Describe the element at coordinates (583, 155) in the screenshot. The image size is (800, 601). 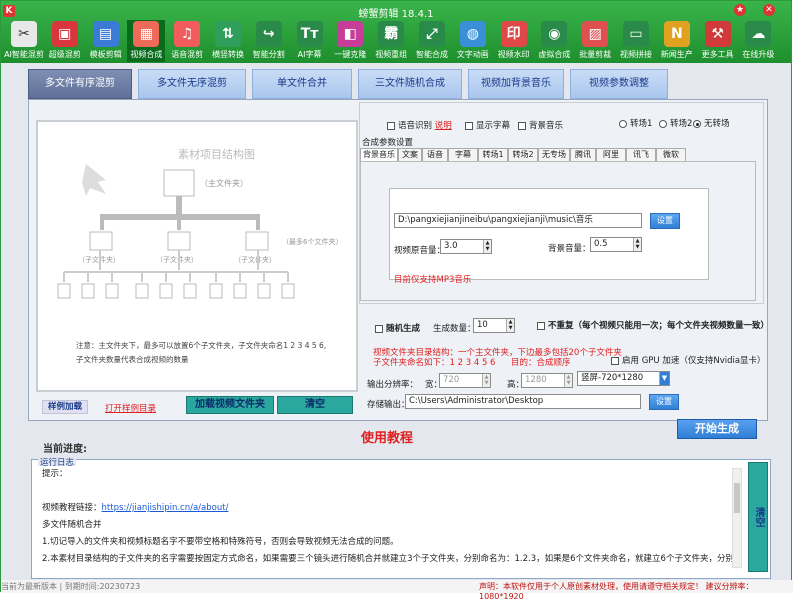
I see `subtab-7: 腾讯` at that location.